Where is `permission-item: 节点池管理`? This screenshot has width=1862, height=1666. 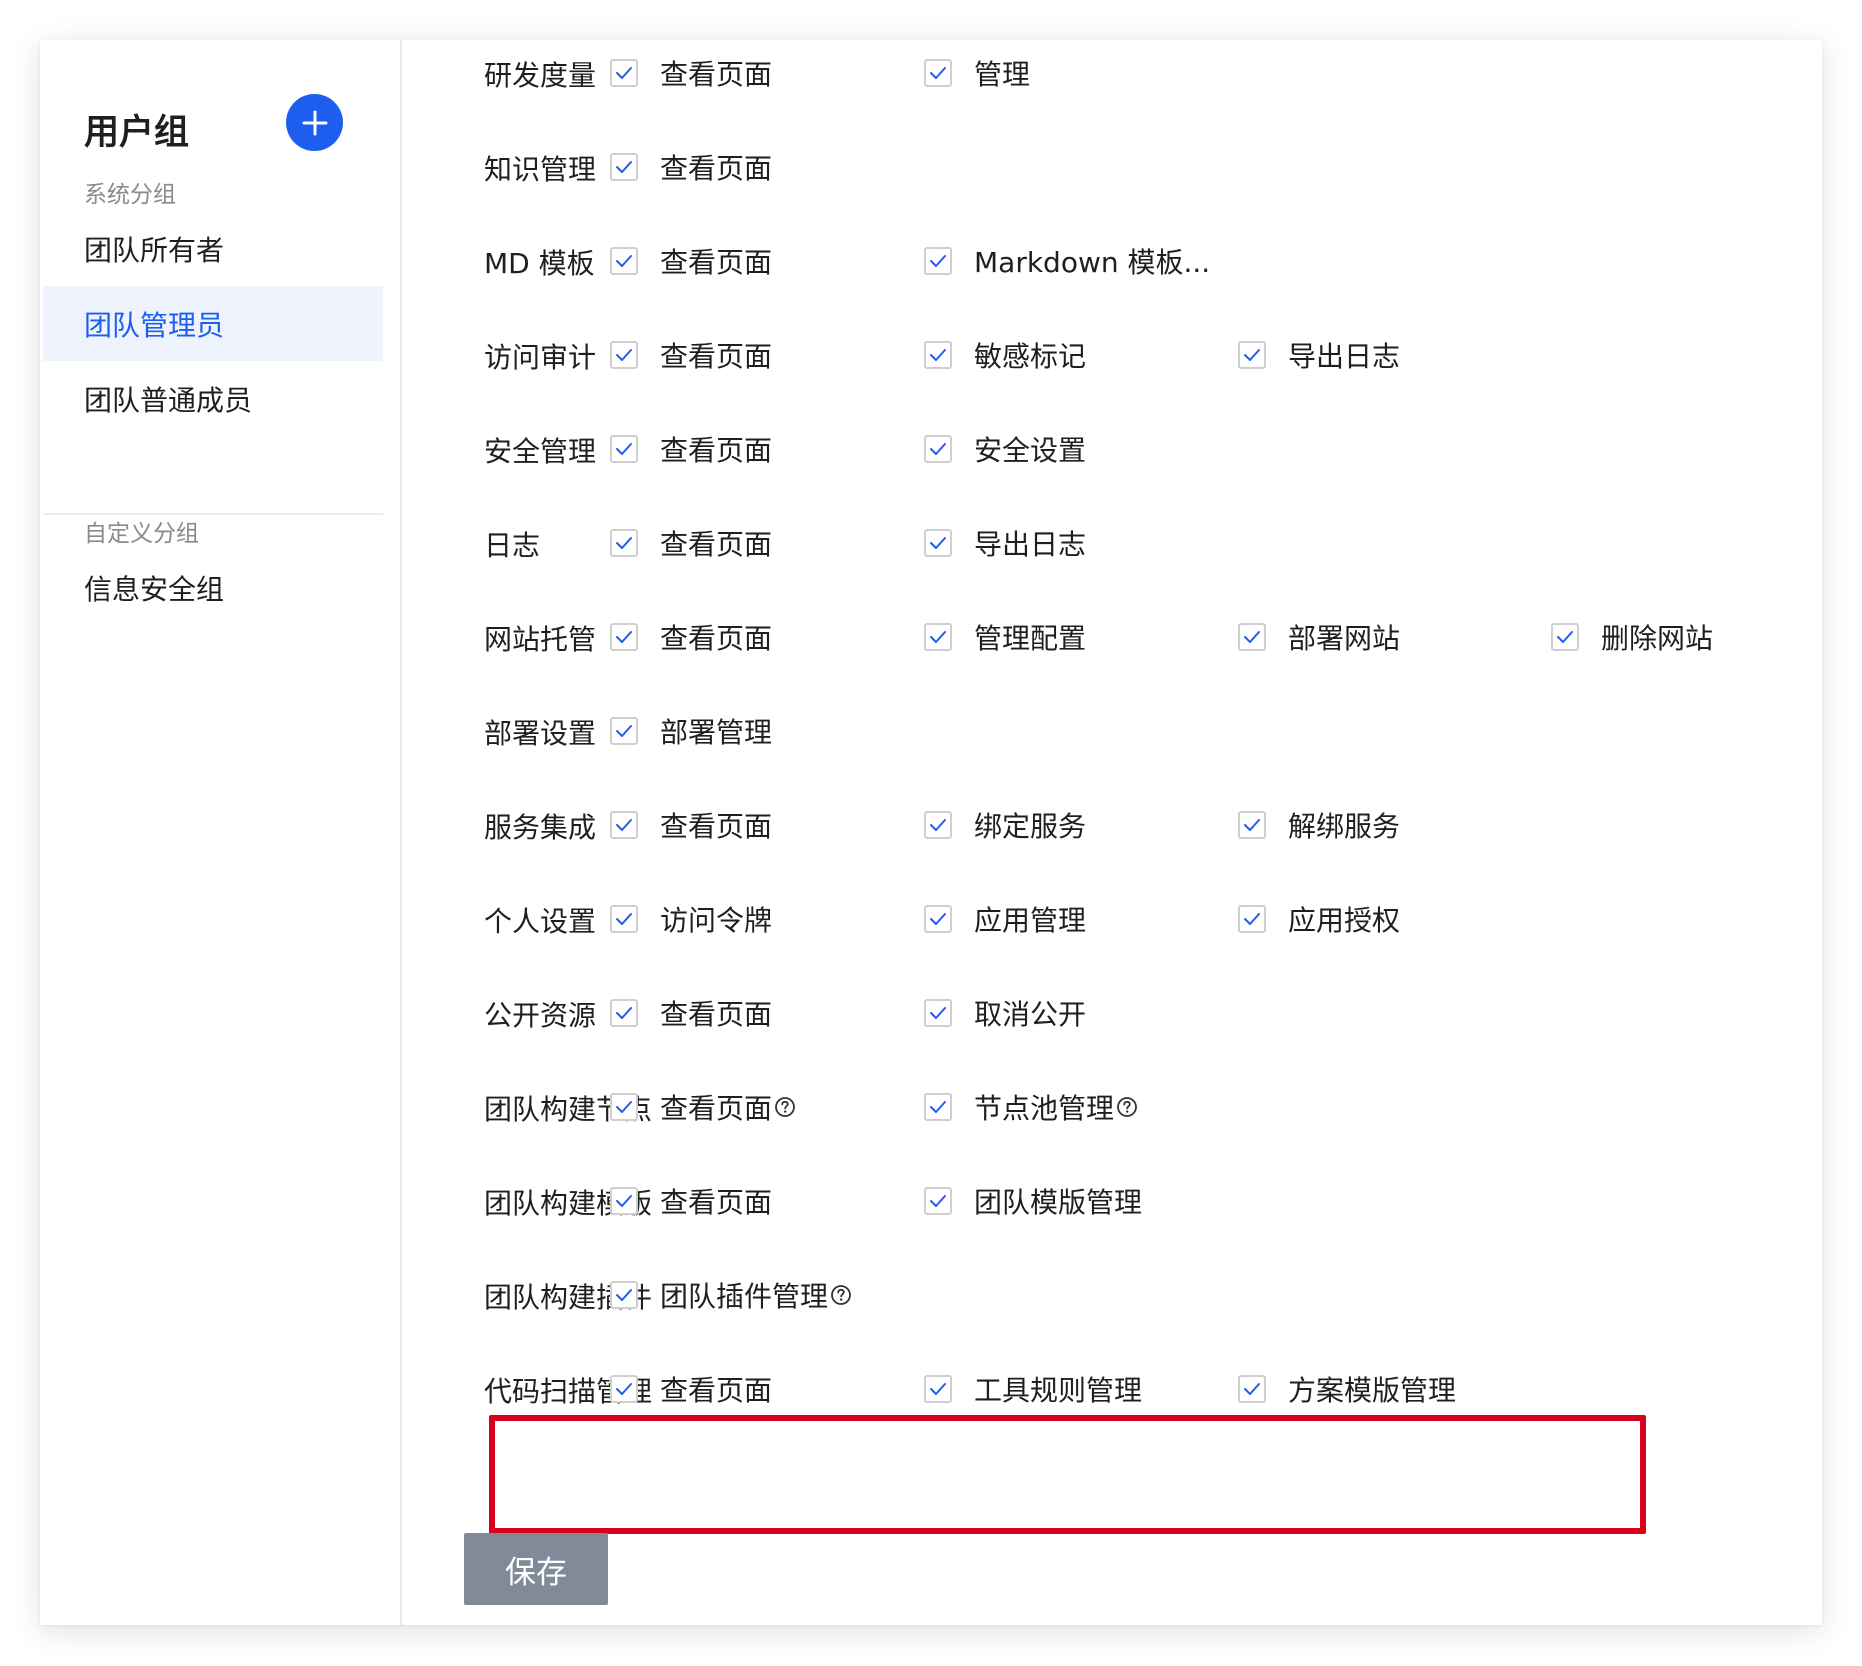
permission-item: 节点池管理 is located at coordinates (1031, 1107).